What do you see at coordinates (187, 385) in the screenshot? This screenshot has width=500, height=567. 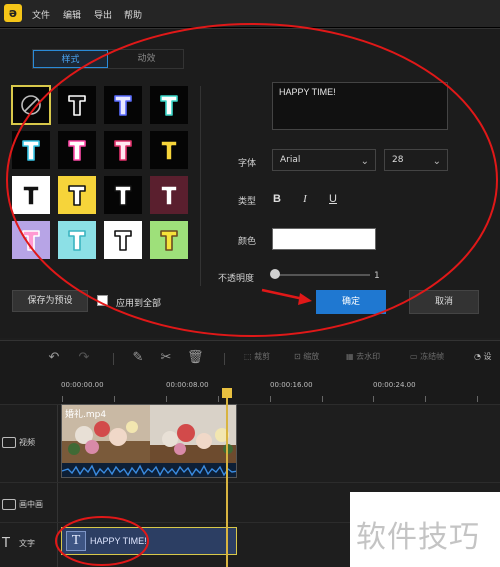 I see `ruler-time-label: 00:00:08.00` at bounding box center [187, 385].